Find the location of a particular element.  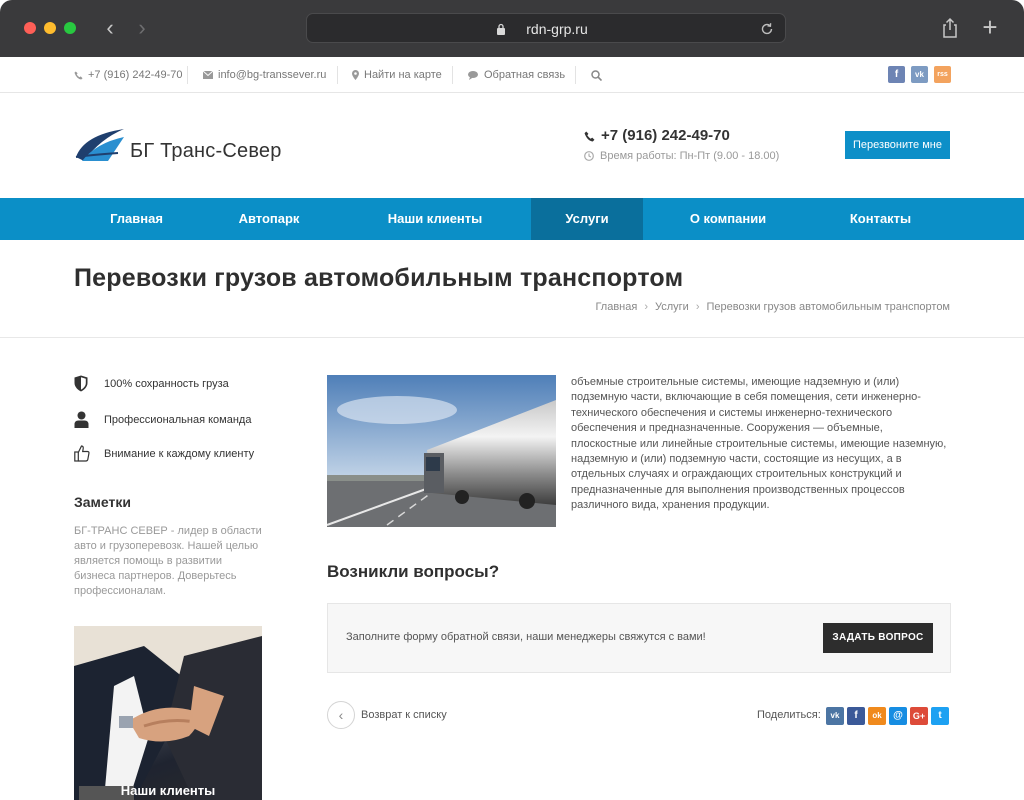

search-icon is located at coordinates (596, 75).